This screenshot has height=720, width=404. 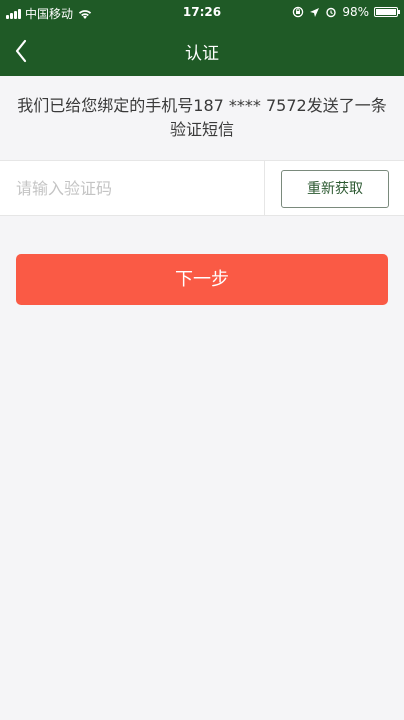 I want to click on status-bar: 中国移动 17:26 98%, so click(x=202, y=13).